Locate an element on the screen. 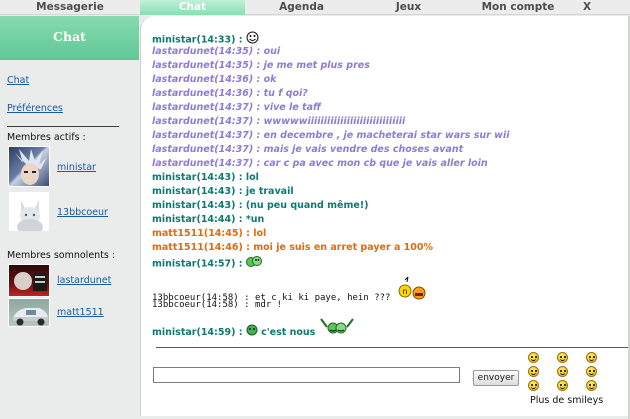 Image resolution: width=630 pixels, height=419 pixels. message-time: 14:46 is located at coordinates (223, 247).